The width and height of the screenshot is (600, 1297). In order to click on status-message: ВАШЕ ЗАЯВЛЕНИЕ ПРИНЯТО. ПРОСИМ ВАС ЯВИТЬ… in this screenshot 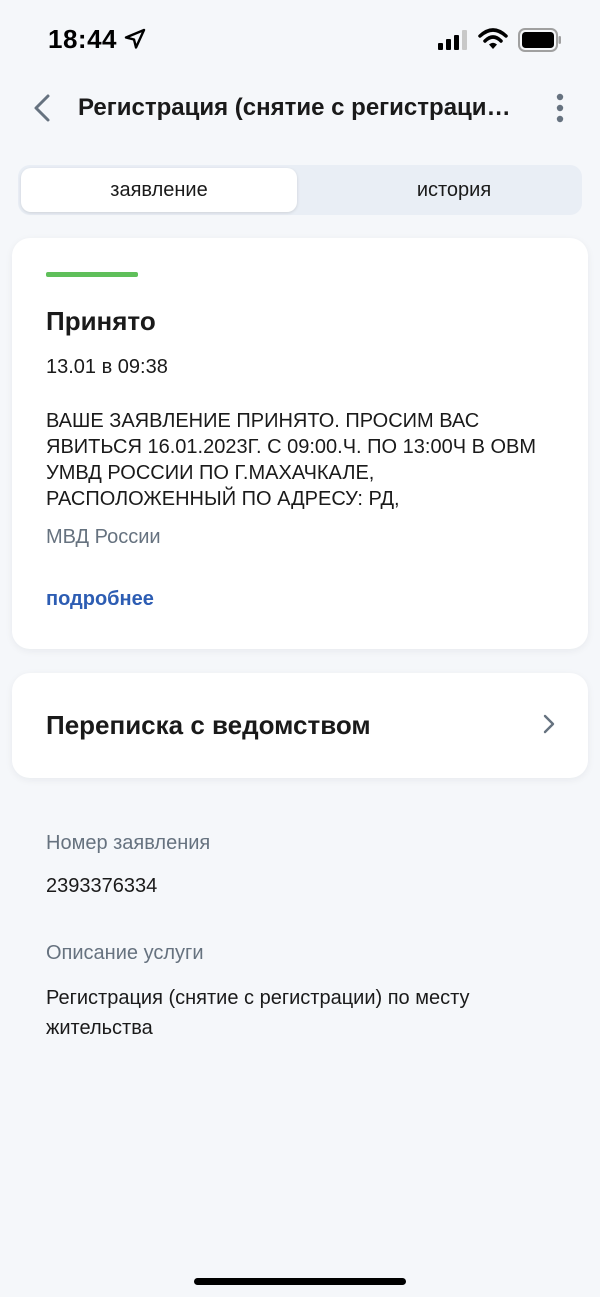, I will do `click(291, 460)`.